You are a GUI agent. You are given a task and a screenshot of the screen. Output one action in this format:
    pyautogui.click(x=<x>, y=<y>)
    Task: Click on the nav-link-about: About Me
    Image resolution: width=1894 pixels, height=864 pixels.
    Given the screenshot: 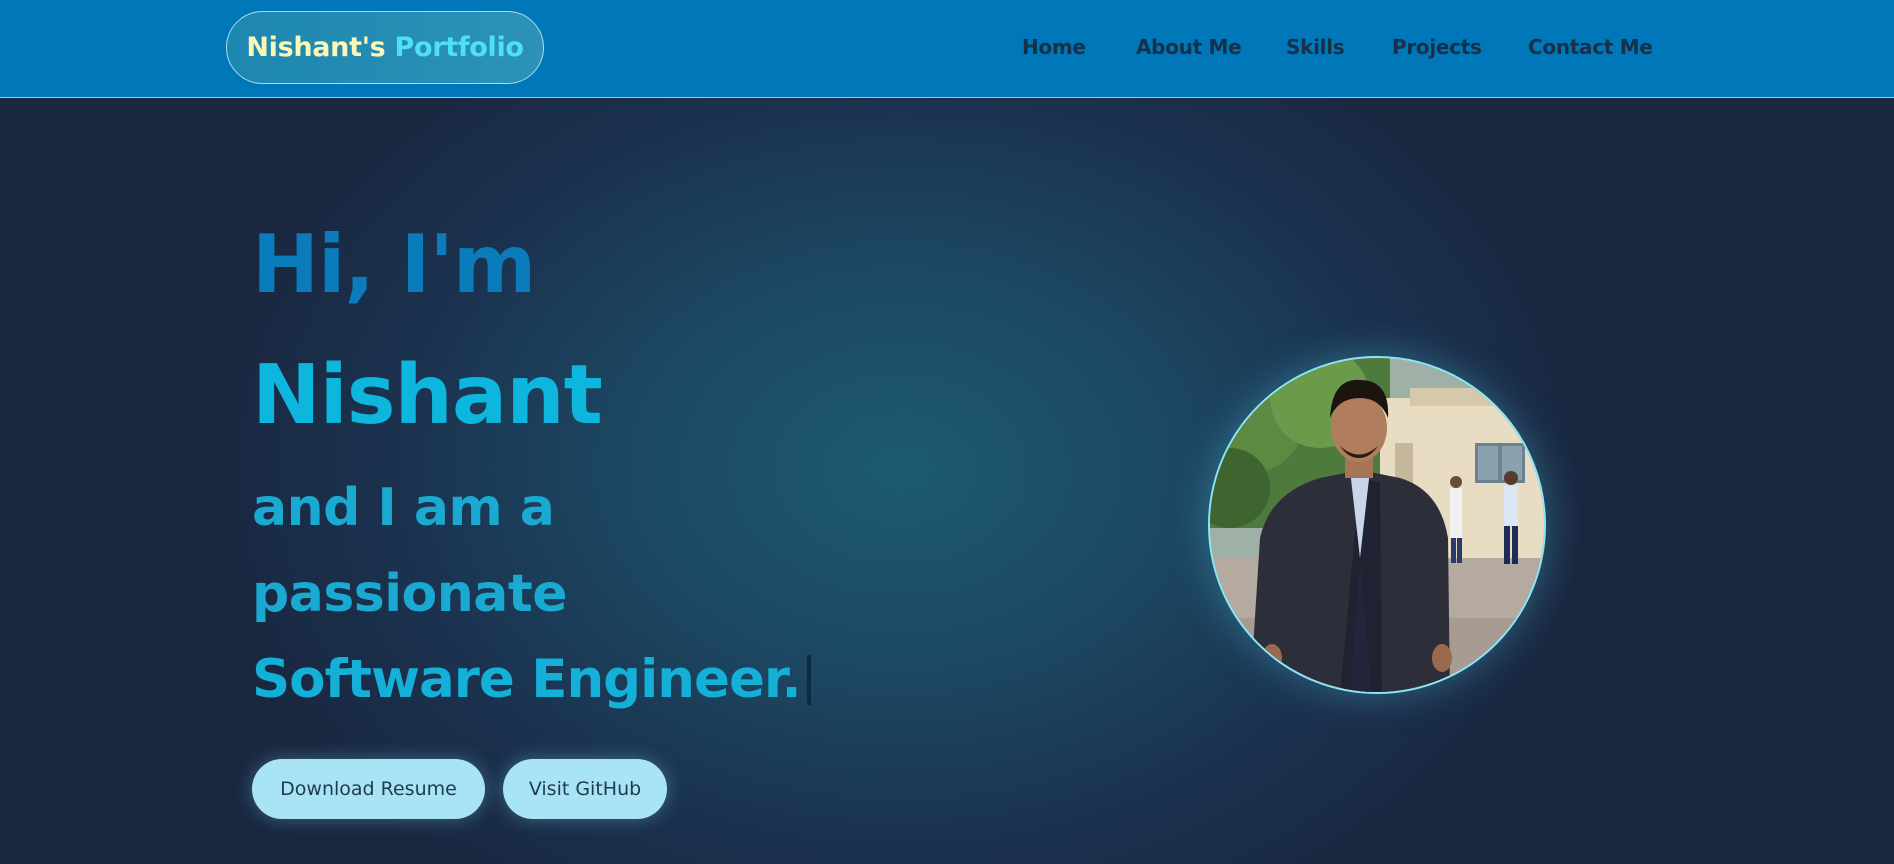 What is the action you would take?
    pyautogui.click(x=1189, y=47)
    